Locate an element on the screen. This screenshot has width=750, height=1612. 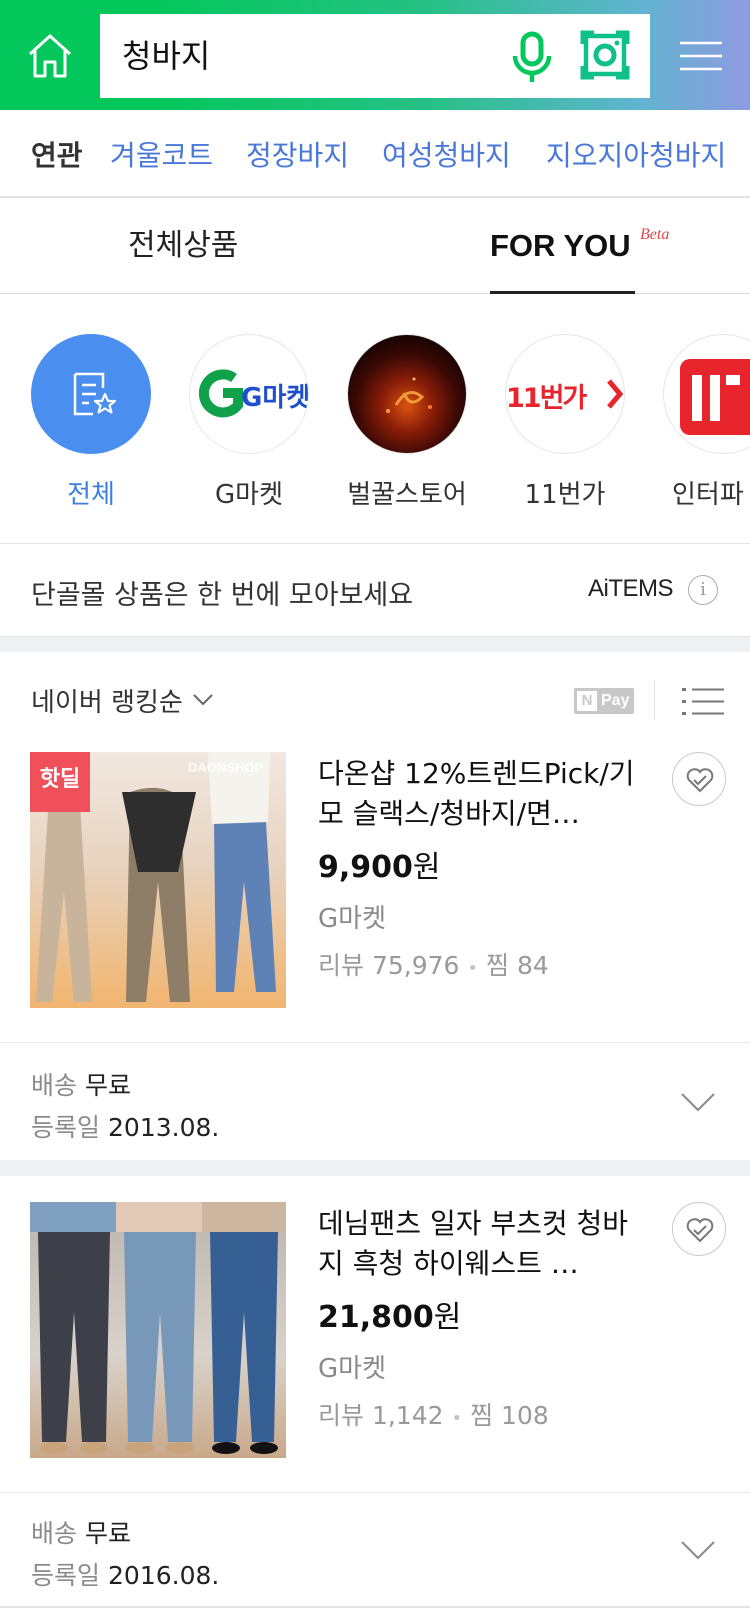
hot-deal-badge: 핫딜 is located at coordinates (60, 782).